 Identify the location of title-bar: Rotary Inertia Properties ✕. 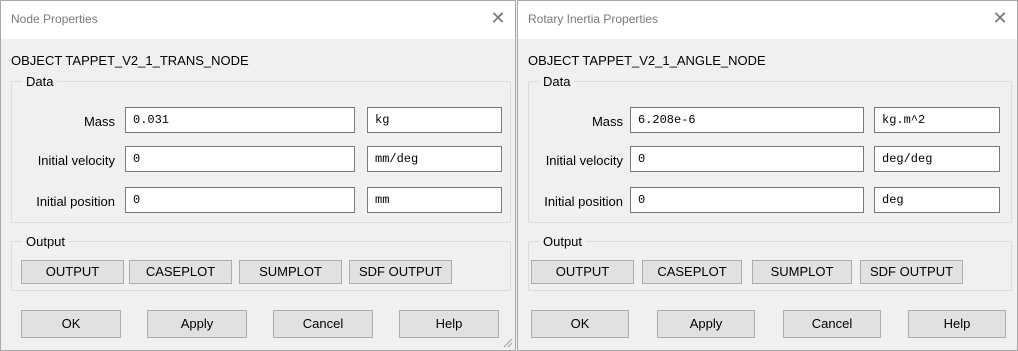
(767, 20).